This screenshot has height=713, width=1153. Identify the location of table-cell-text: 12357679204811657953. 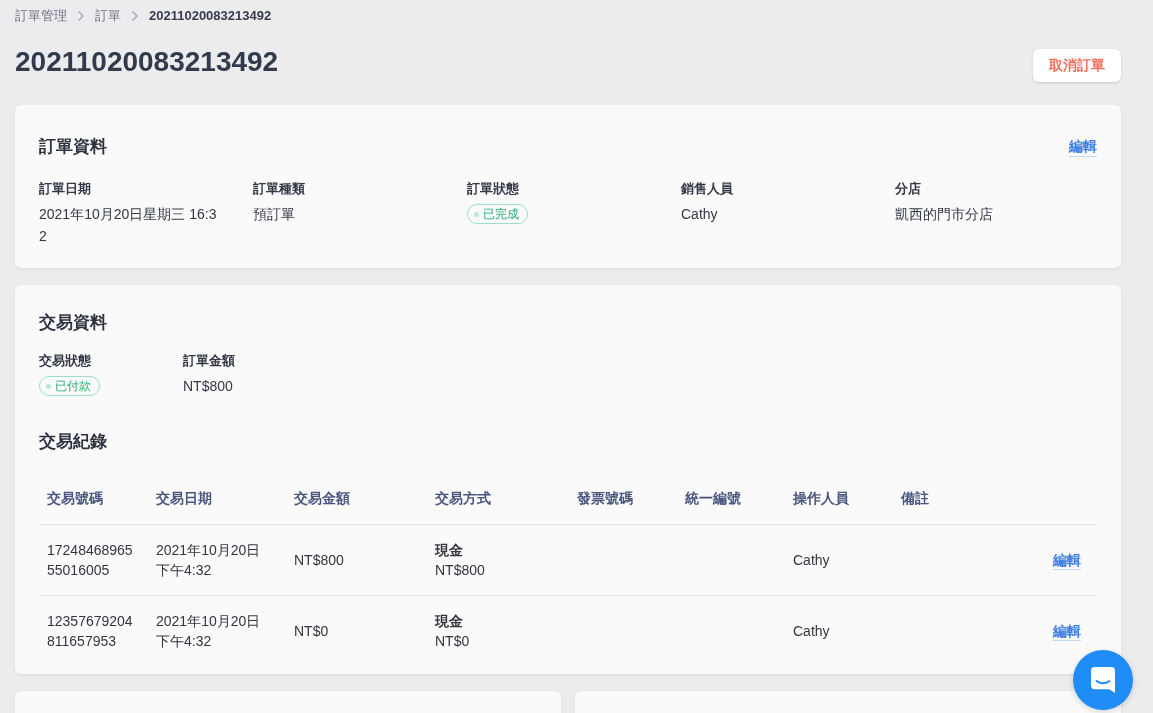
(90, 631).